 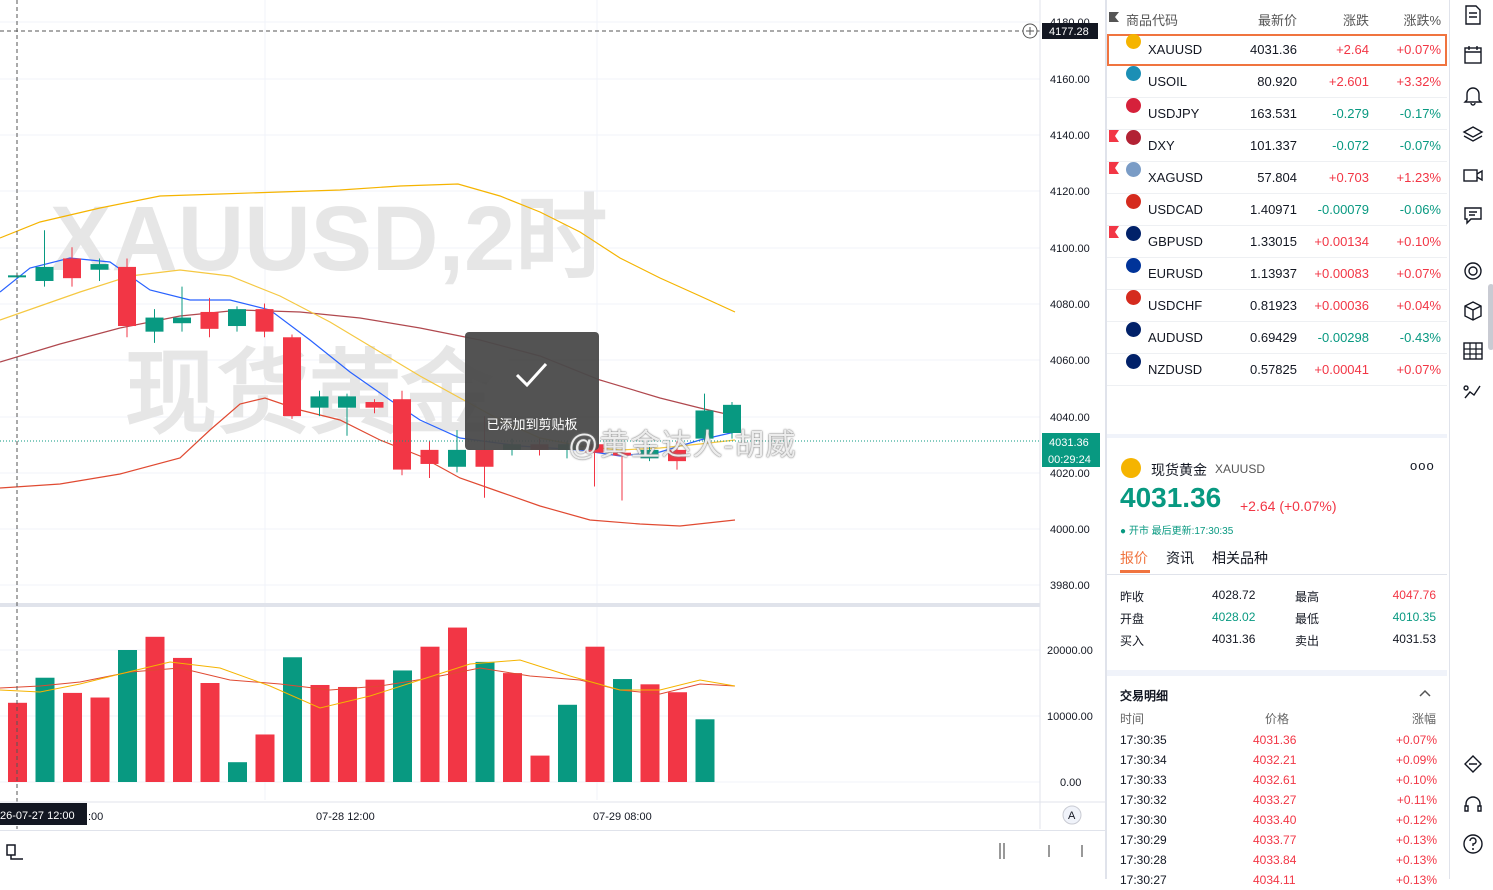 What do you see at coordinates (1179, 470) in the screenshot?
I see `detail-name: 现货黄金` at bounding box center [1179, 470].